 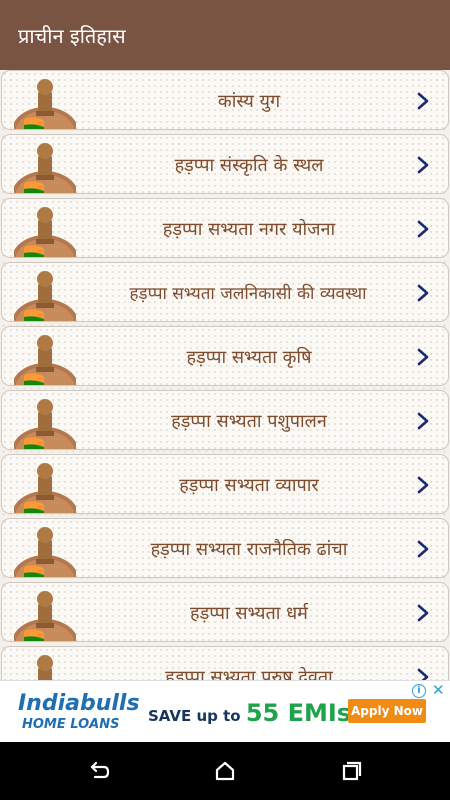 What do you see at coordinates (419, 691) in the screenshot?
I see `ad-info-icon: i` at bounding box center [419, 691].